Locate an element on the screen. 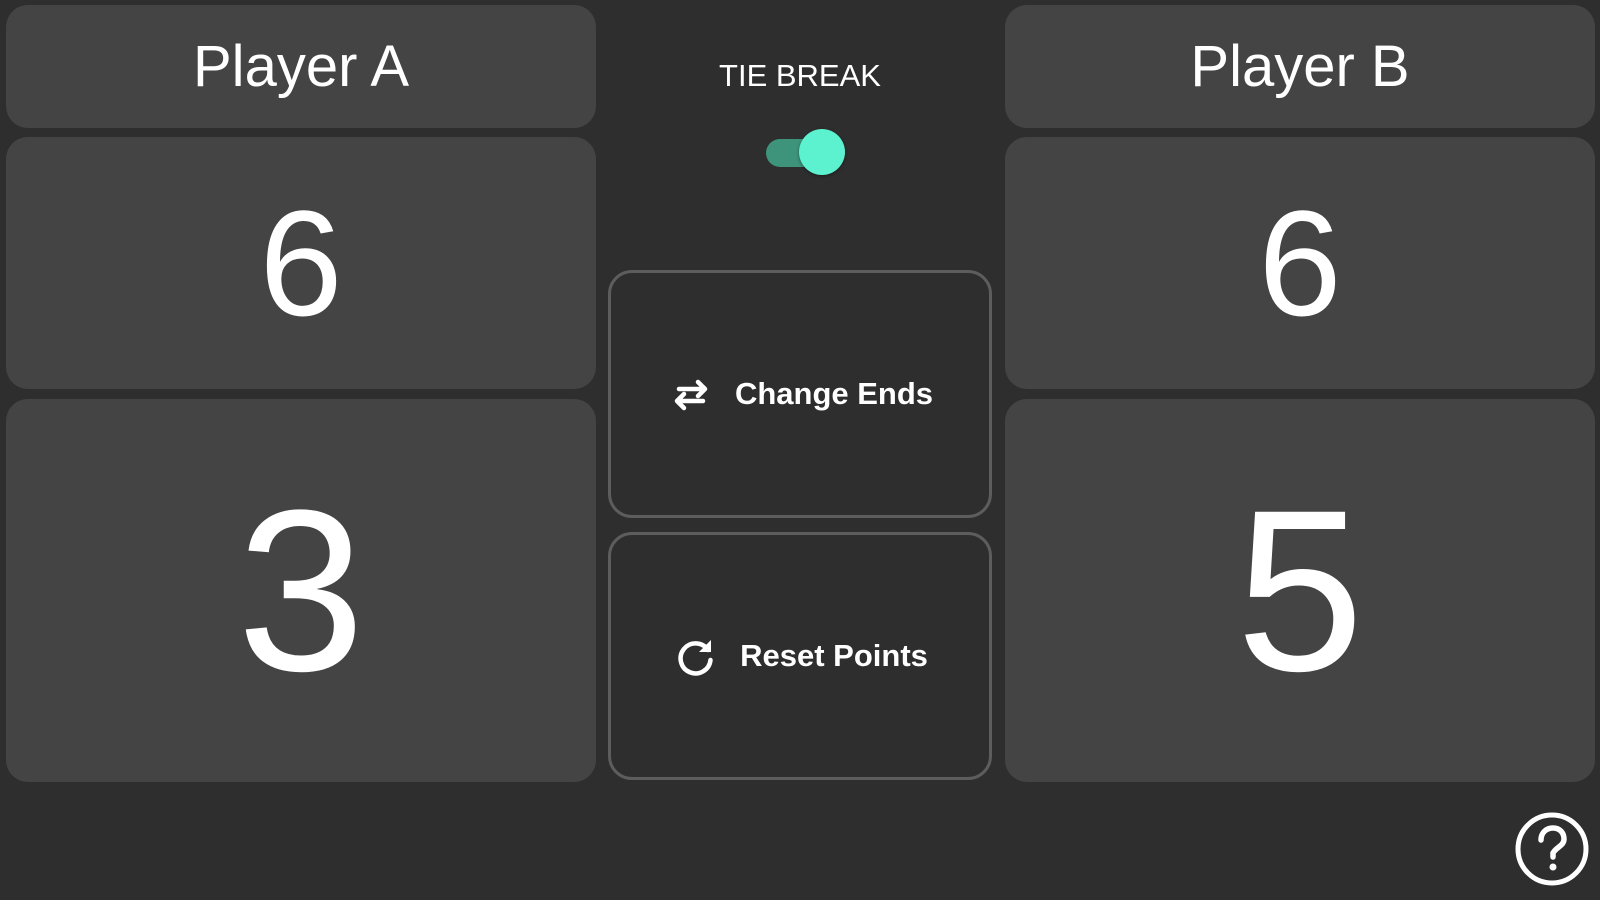  player-b-points: 5 is located at coordinates (1300, 590).